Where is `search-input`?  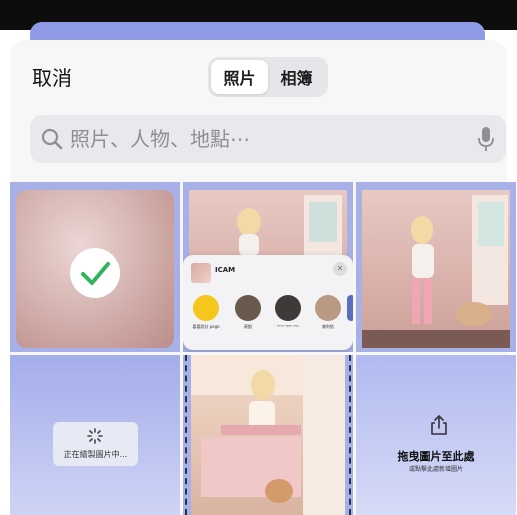
search-input is located at coordinates (260, 139).